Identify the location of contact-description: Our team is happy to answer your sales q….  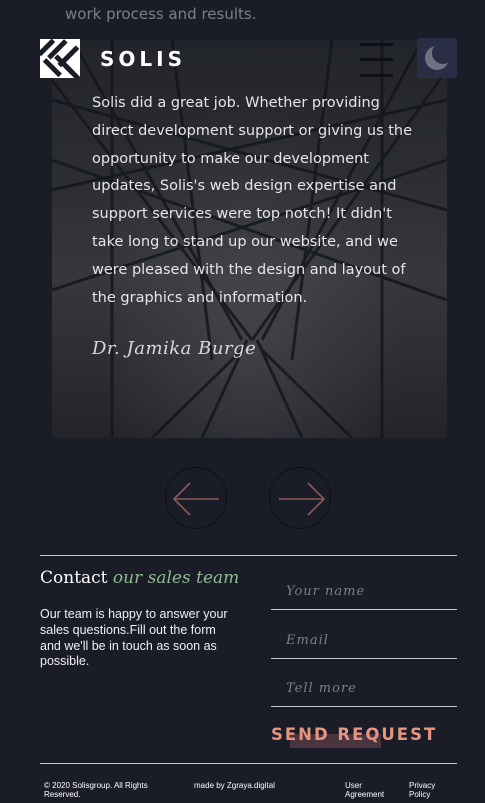
(134, 638).